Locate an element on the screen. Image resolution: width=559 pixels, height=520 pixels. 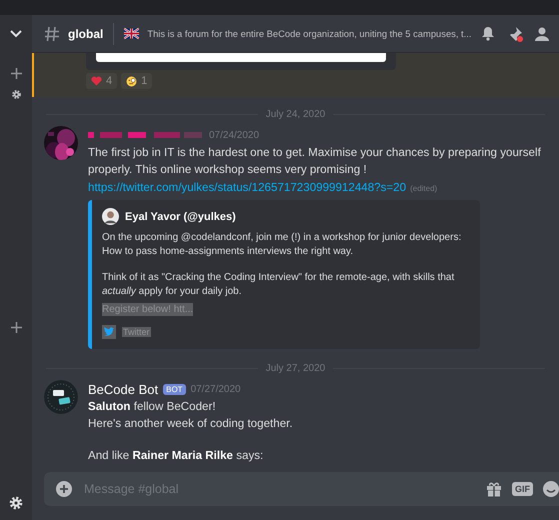
message-text: Saluton fellow BeCoder! is located at coordinates (152, 407).